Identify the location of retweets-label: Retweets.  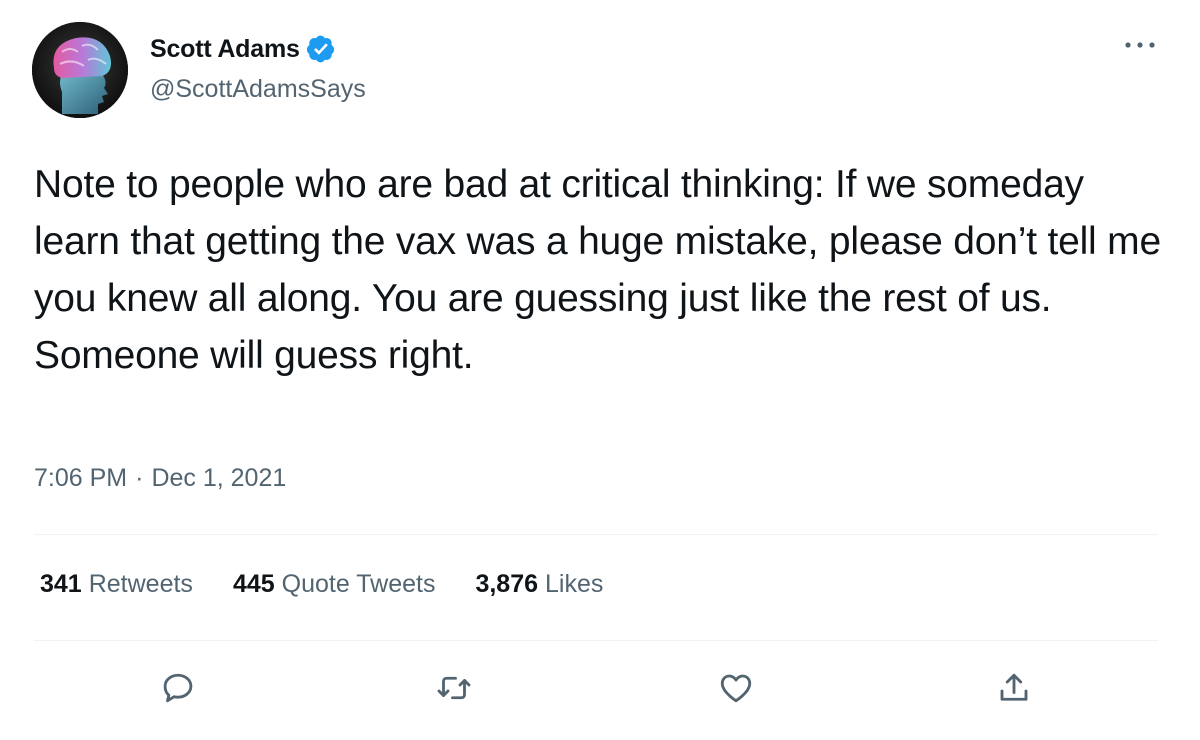
(140, 584).